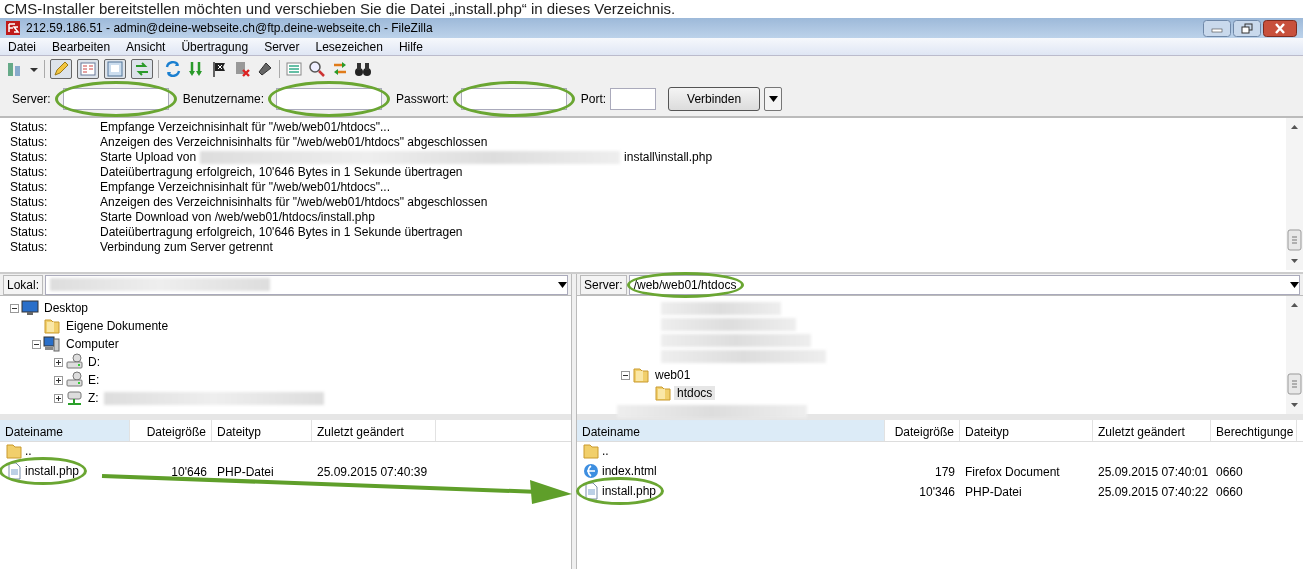 The width and height of the screenshot is (1303, 569). Describe the element at coordinates (410, 46) in the screenshot. I see `menu-item: Hilfe` at that location.